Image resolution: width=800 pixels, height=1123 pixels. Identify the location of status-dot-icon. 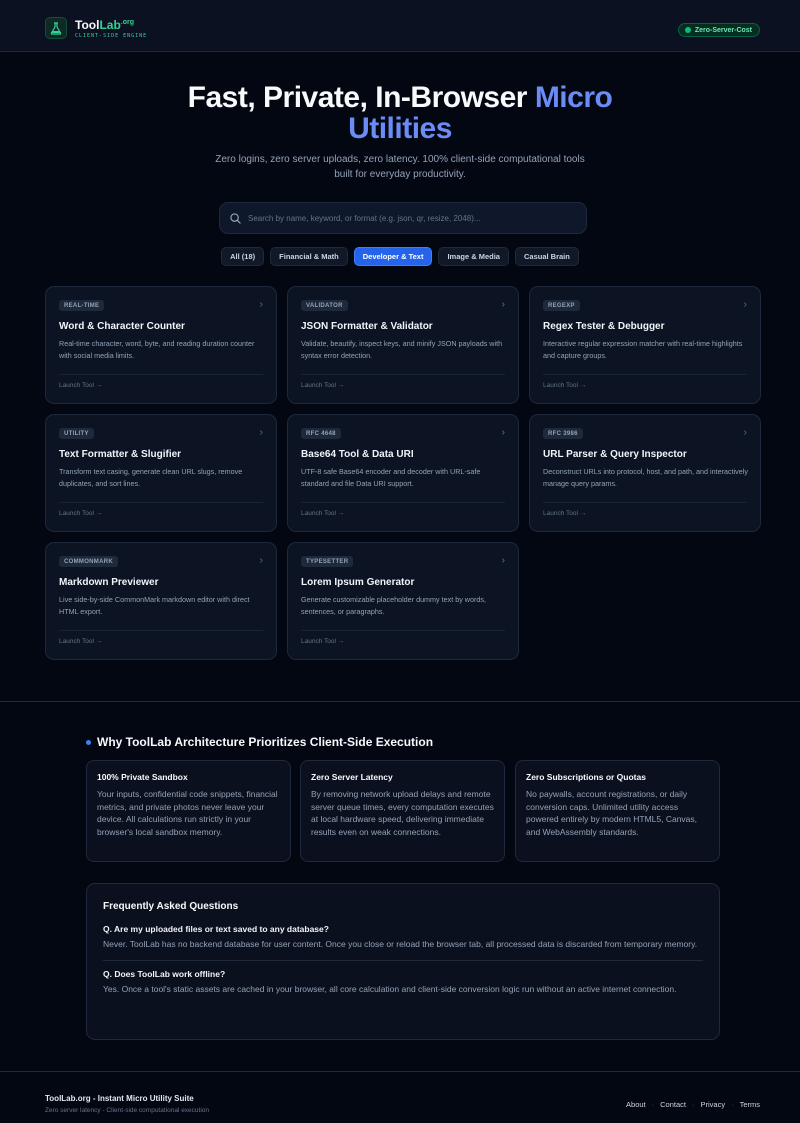
(687, 30).